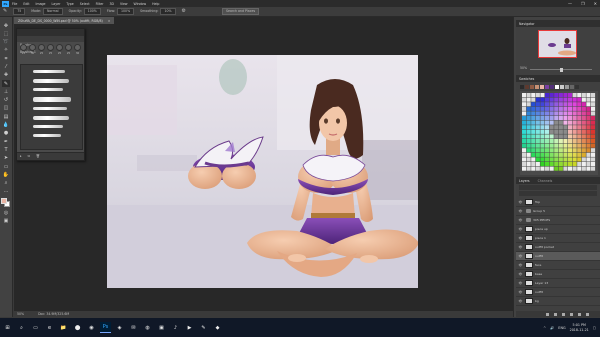 This screenshot has height=337, width=600. Describe the element at coordinates (544, 328) in the screenshot. I see `show-hidden-icons-icon: ^` at that location.